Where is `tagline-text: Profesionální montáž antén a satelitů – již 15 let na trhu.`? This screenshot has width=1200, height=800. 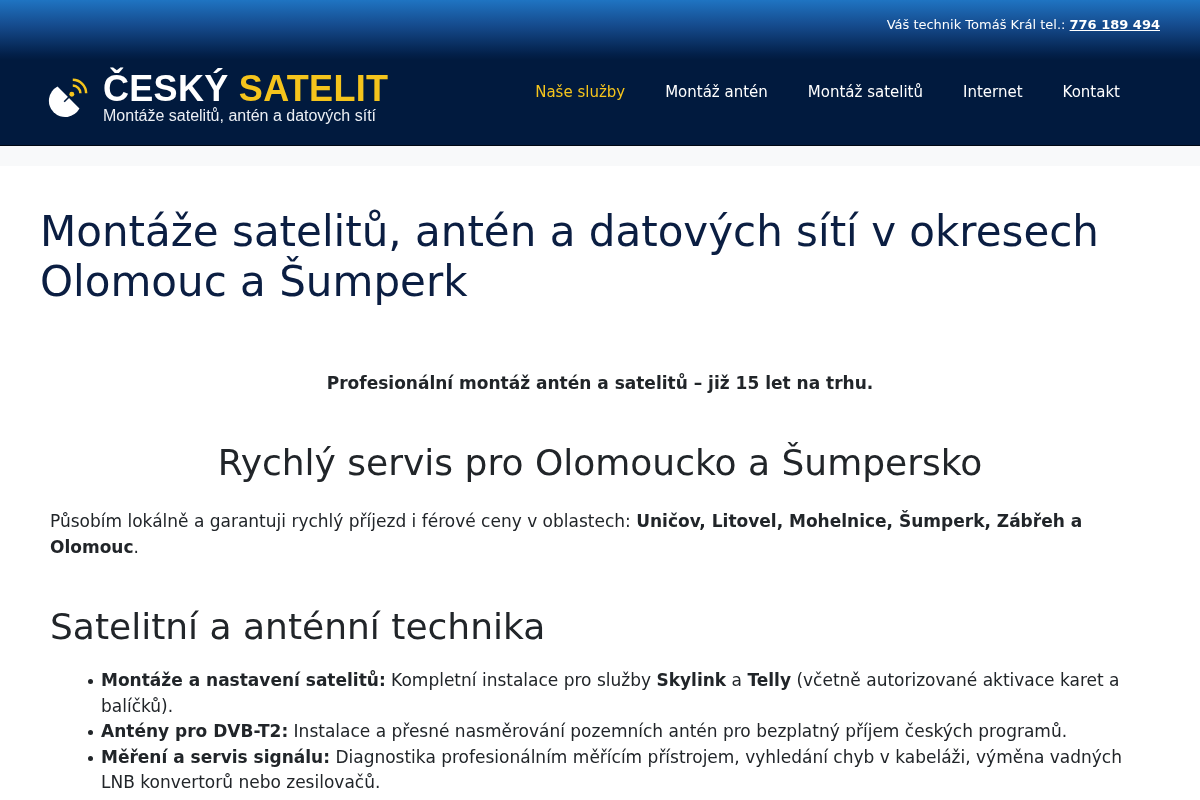 tagline-text: Profesionální montáž antén a satelitů – již 15 let na trhu. is located at coordinates (600, 383).